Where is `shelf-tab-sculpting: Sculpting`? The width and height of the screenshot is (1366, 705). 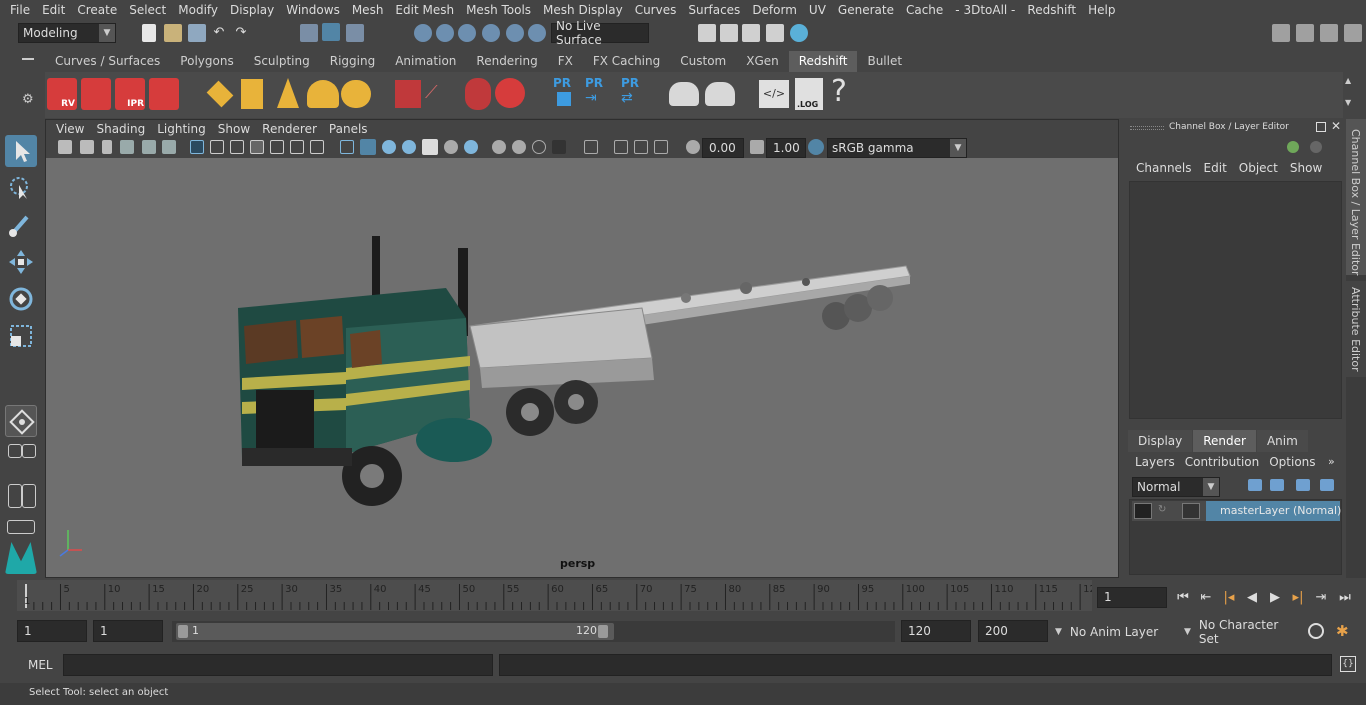 shelf-tab-sculpting: Sculpting is located at coordinates (282, 61).